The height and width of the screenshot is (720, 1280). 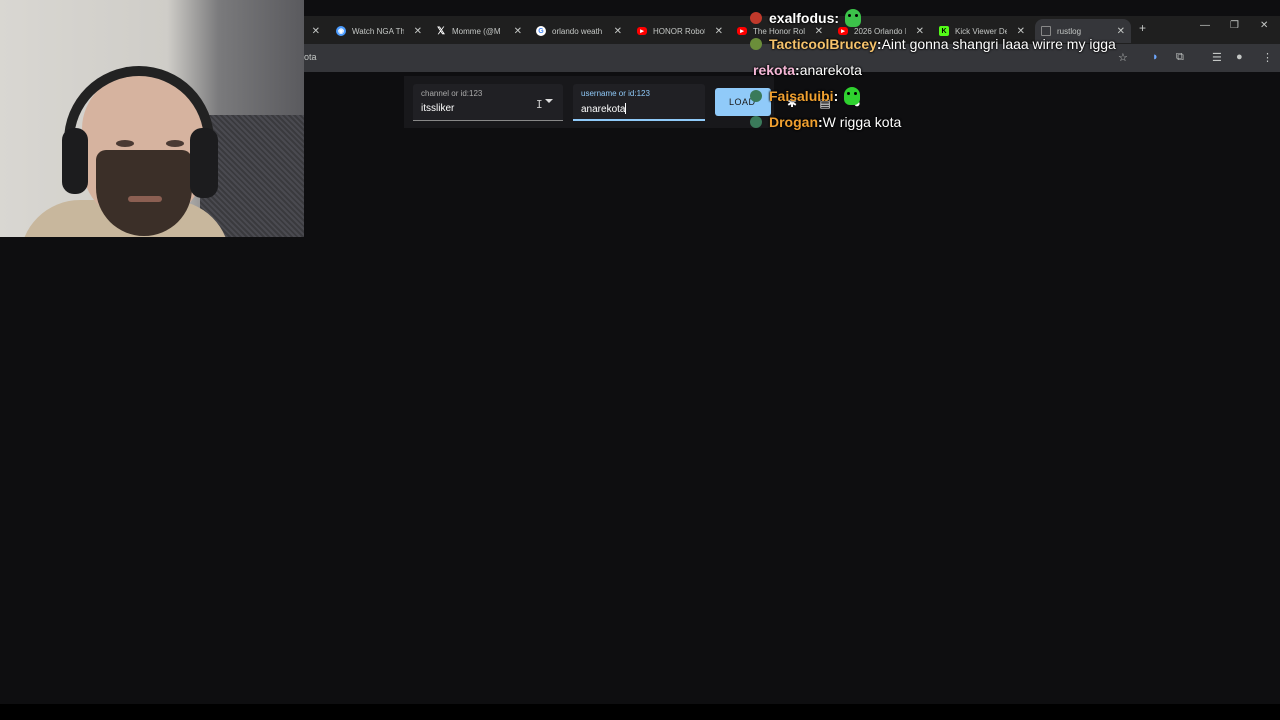 I want to click on read-aloud-icon: ◗, so click(x=1155, y=57).